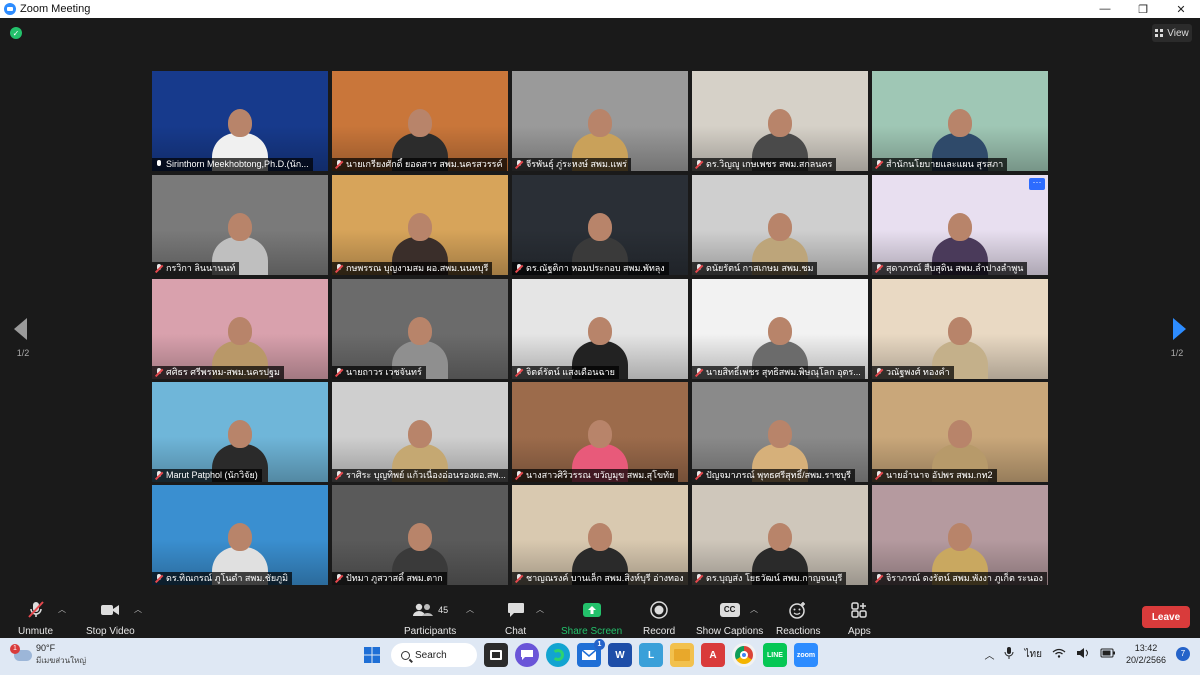 Image resolution: width=1200 pixels, height=675 pixels. Describe the element at coordinates (1172, 33) in the screenshot. I see `view-button: View` at that location.